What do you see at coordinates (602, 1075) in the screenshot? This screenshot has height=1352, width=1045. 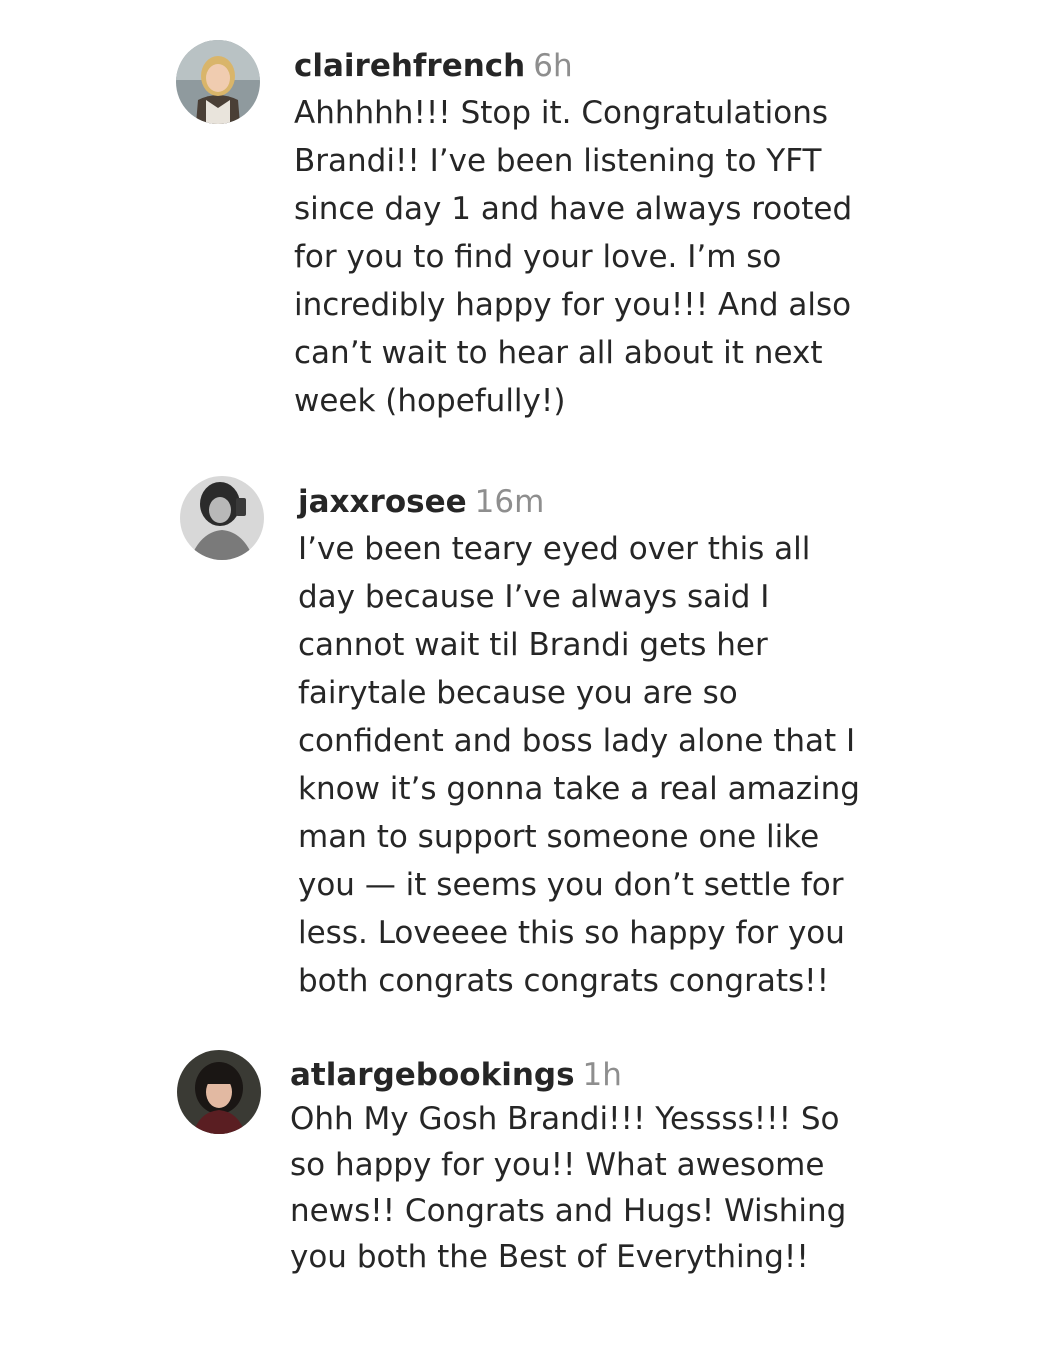 I see `timestamp: 1h` at bounding box center [602, 1075].